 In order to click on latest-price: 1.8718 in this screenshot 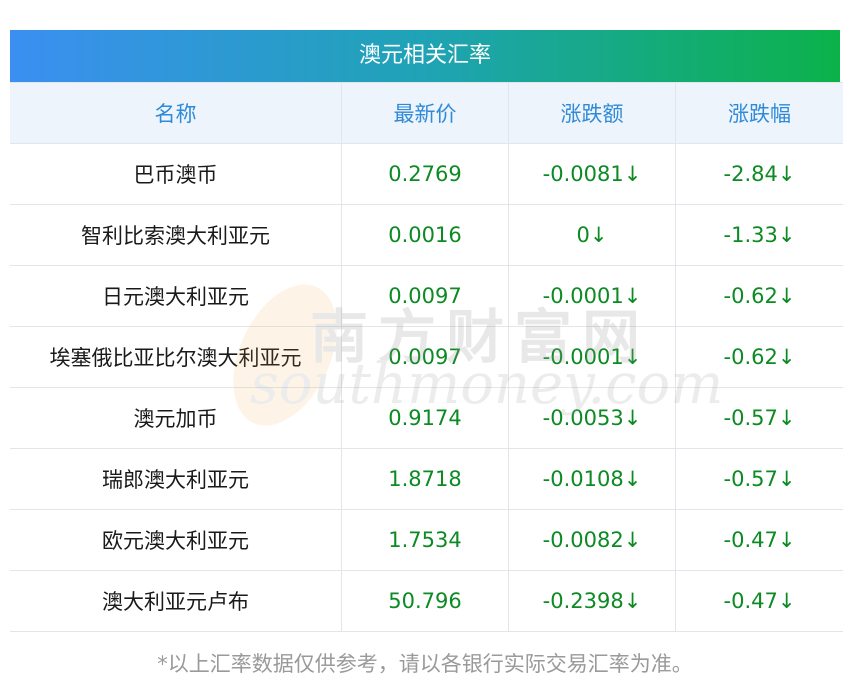, I will do `click(425, 479)`.